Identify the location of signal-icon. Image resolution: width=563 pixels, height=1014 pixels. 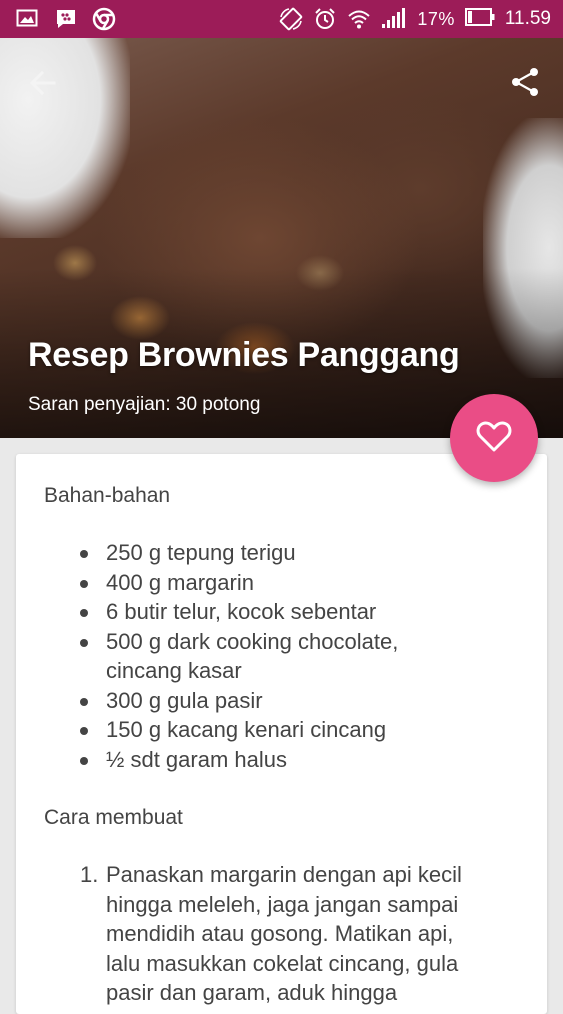
(394, 19).